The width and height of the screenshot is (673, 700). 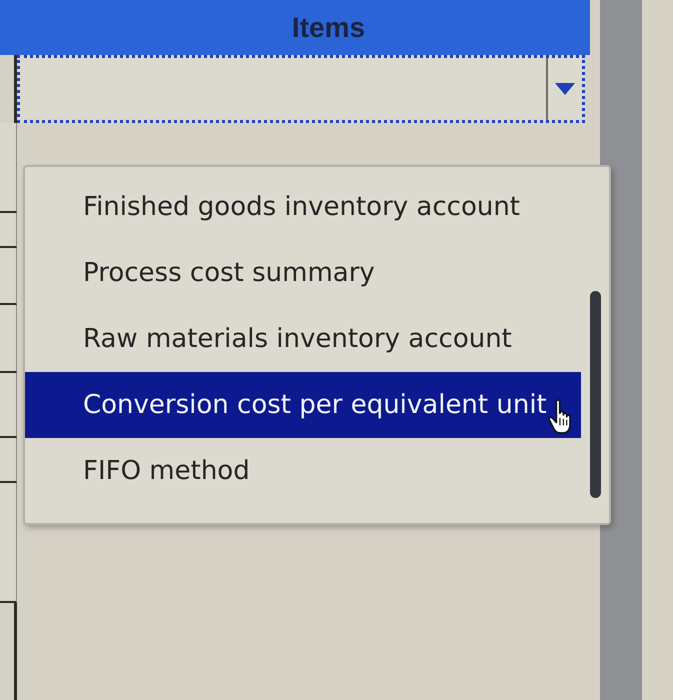 What do you see at coordinates (301, 89) in the screenshot?
I see `dropdown-field` at bounding box center [301, 89].